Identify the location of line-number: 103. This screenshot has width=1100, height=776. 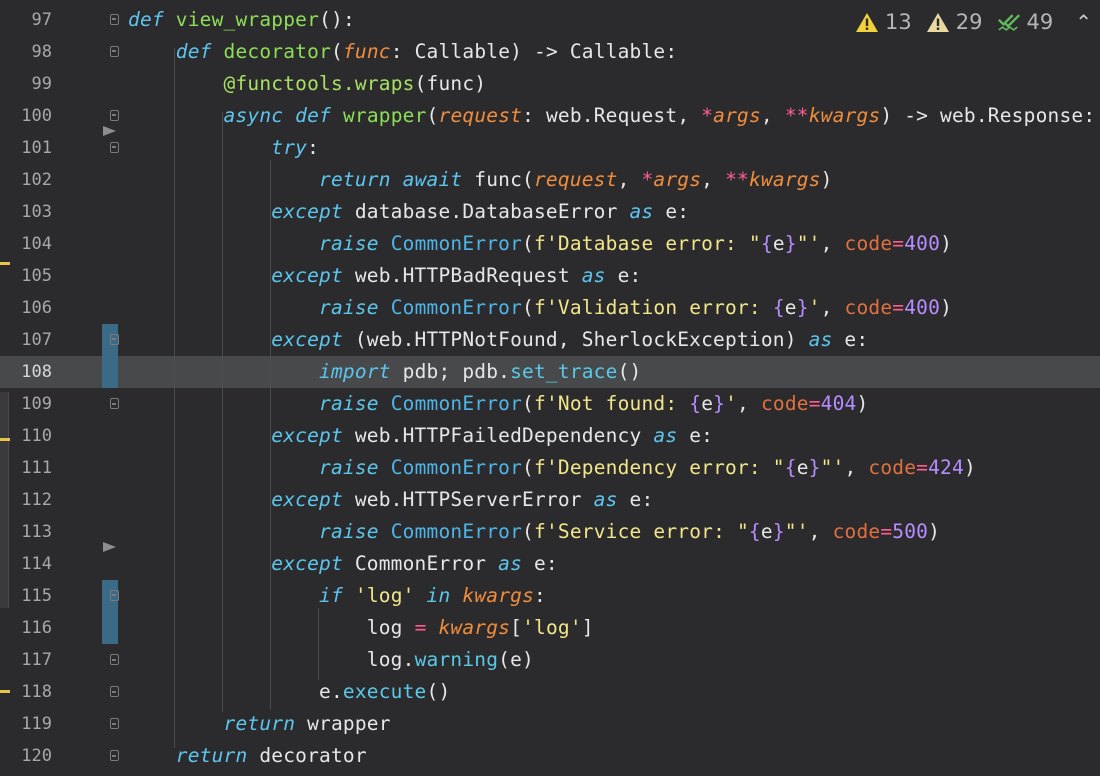
(26, 212).